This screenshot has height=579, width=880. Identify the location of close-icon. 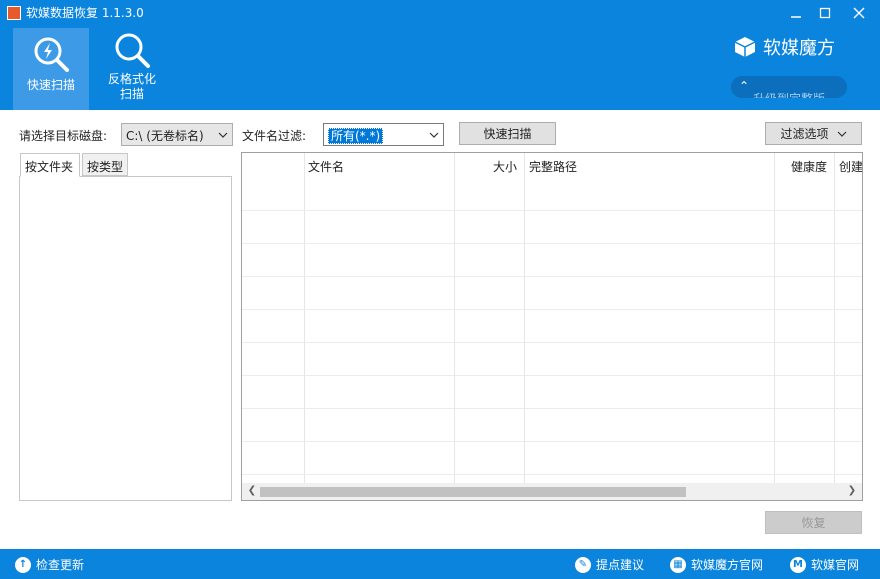
(859, 13).